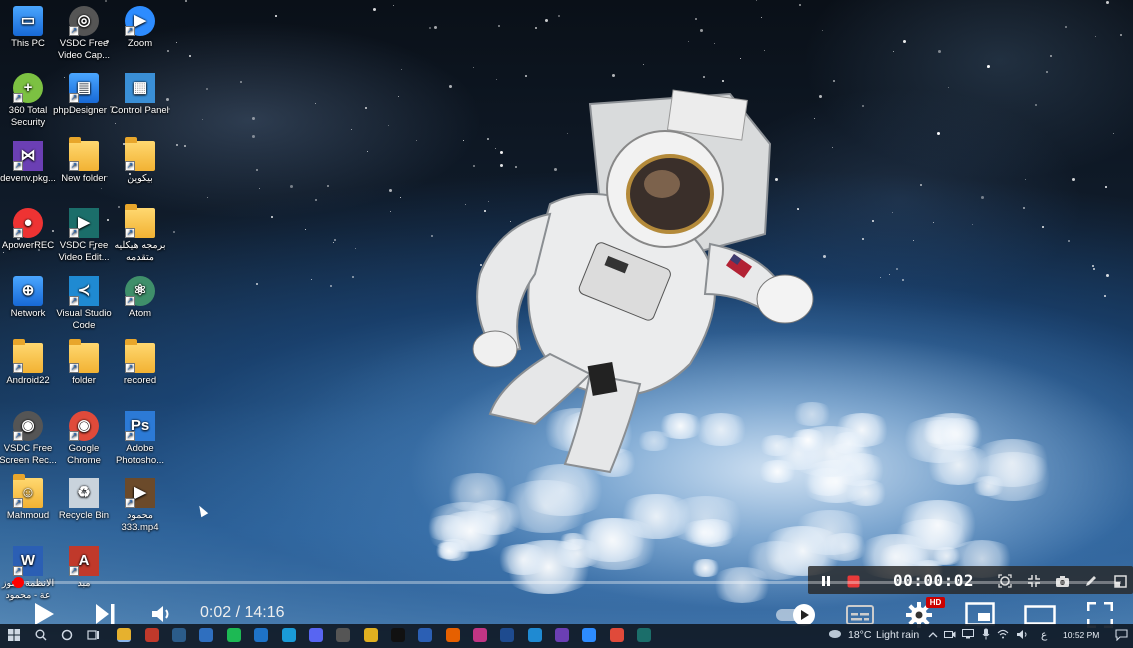 The image size is (1133, 648). I want to click on vsdc-icon, so click(644, 635).